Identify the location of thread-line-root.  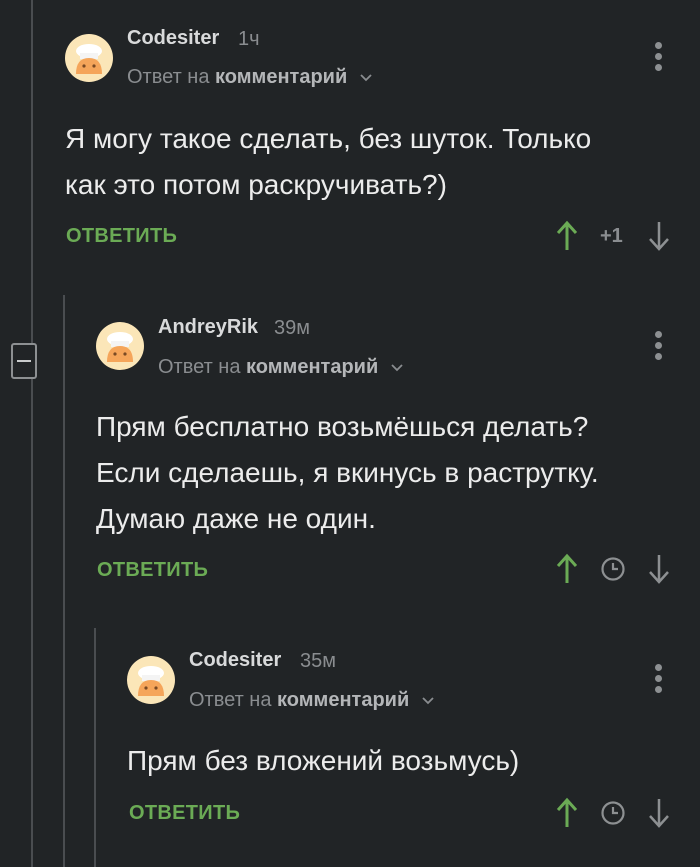
(32, 433).